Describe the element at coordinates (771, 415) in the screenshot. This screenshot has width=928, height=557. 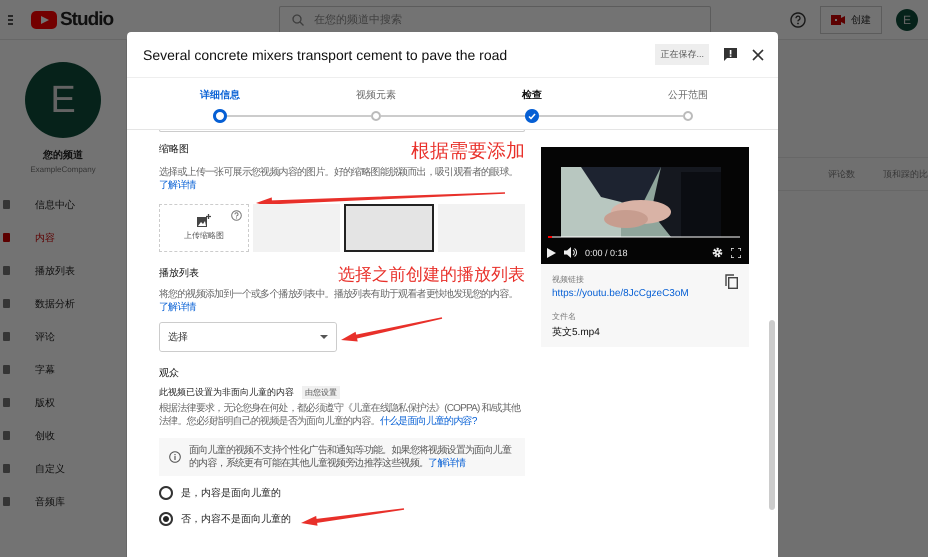
I see `scrollbar-thumb` at that location.